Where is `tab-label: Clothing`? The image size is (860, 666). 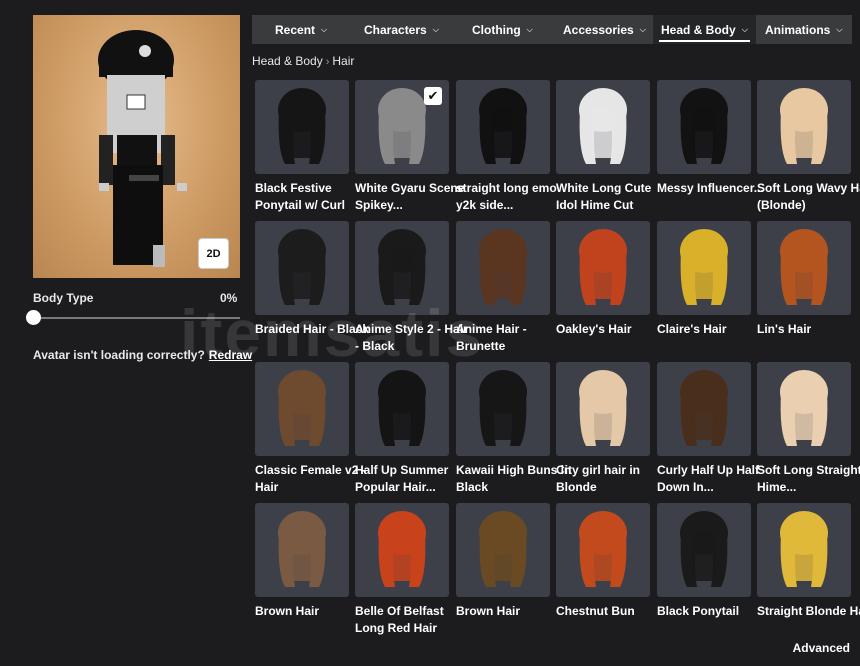 tab-label: Clothing is located at coordinates (496, 29).